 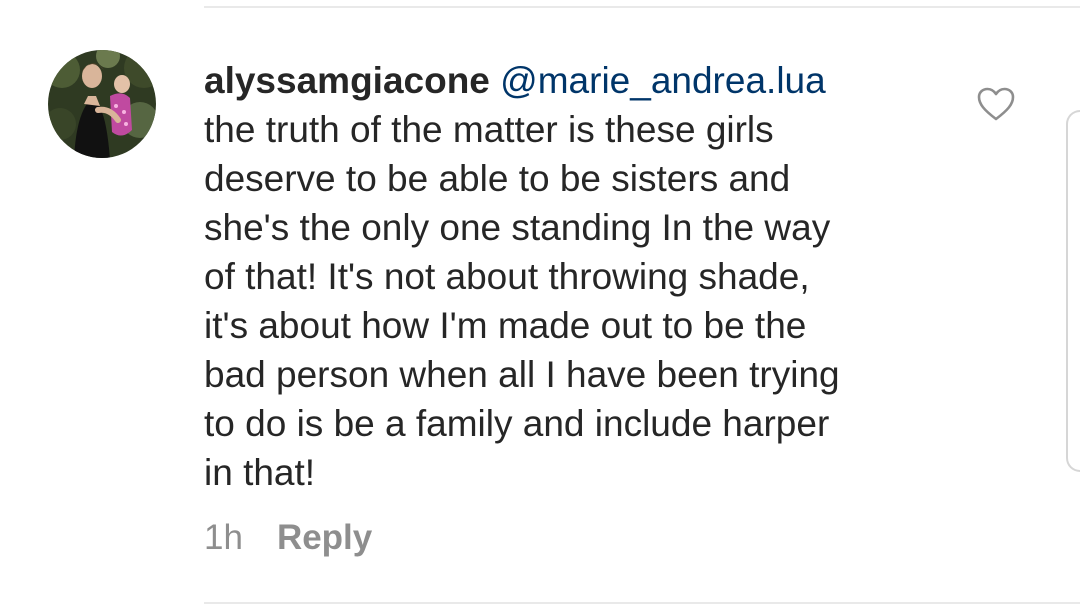 I want to click on avatar, so click(x=102, y=104).